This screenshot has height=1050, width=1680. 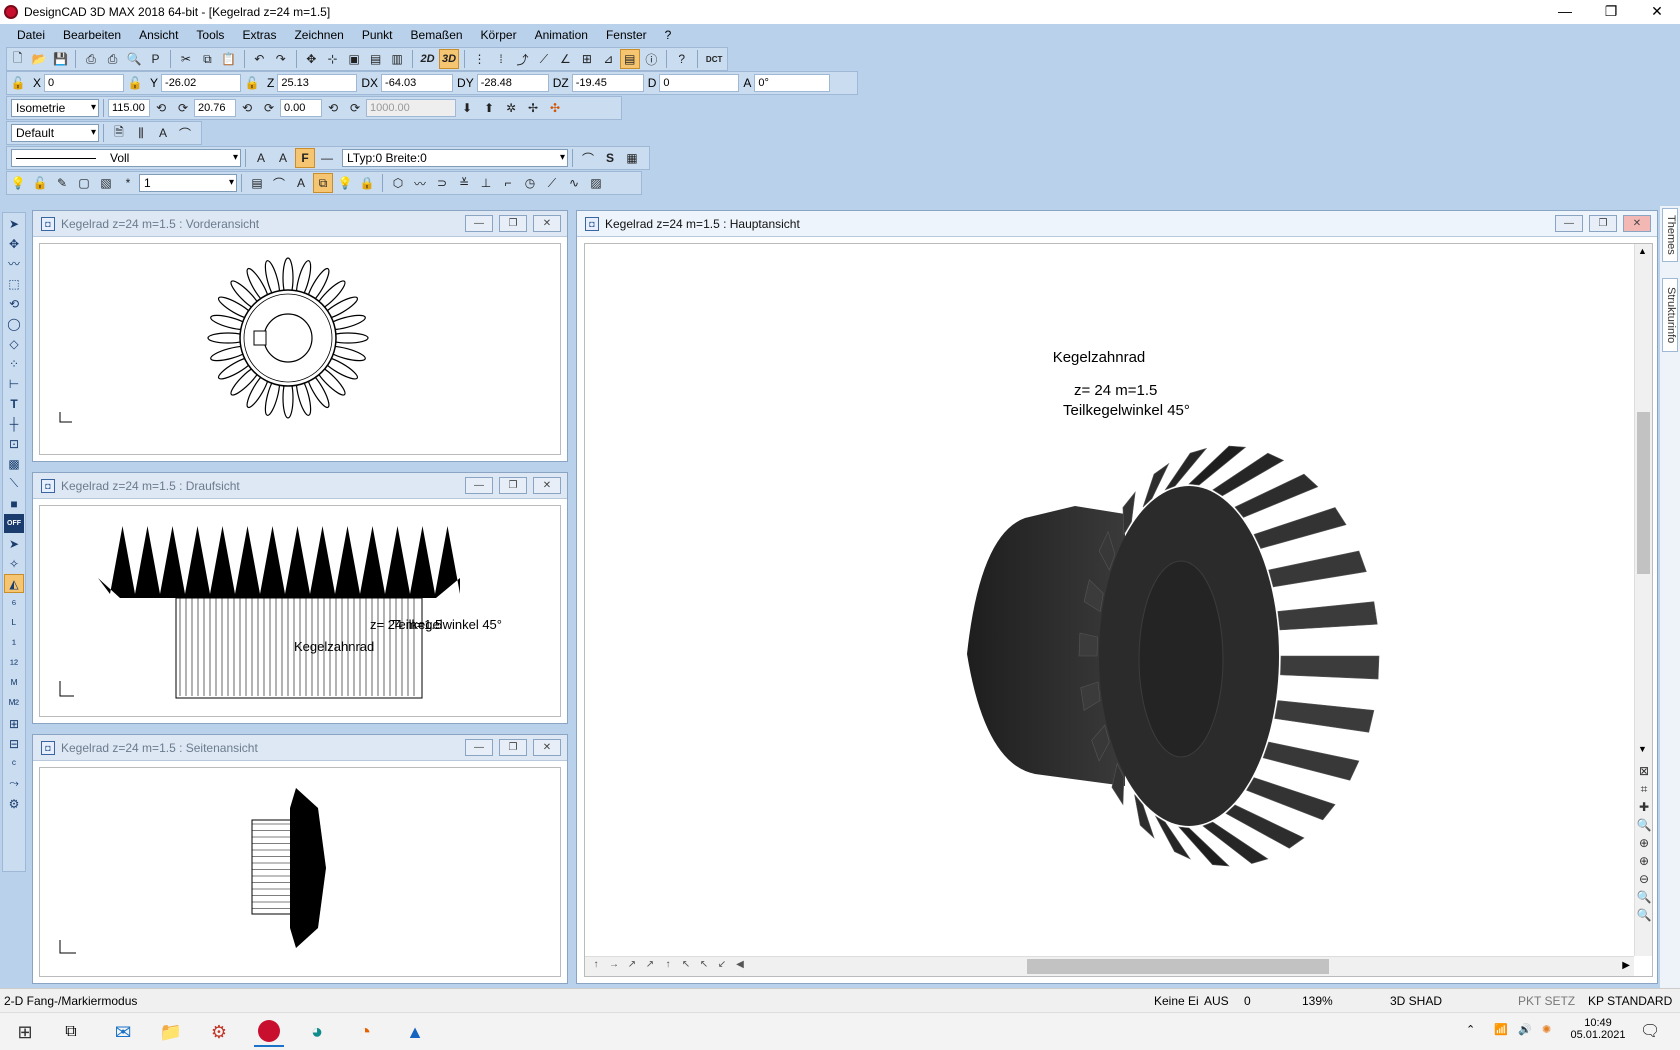 What do you see at coordinates (332, 59) in the screenshot?
I see `point-icon: ⊹` at bounding box center [332, 59].